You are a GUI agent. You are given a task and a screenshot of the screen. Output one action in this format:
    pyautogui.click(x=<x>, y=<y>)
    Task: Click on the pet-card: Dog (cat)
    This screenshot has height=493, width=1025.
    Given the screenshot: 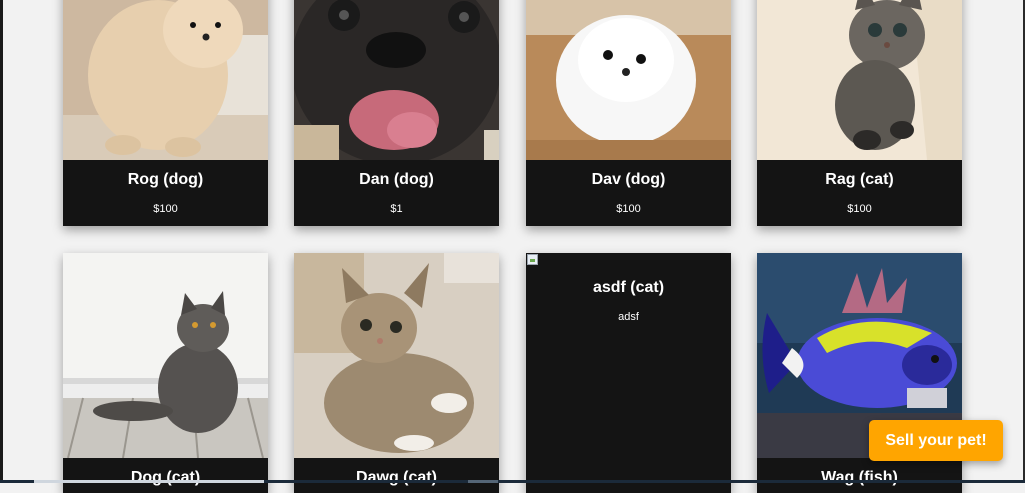 What is the action you would take?
    pyautogui.click(x=165, y=373)
    